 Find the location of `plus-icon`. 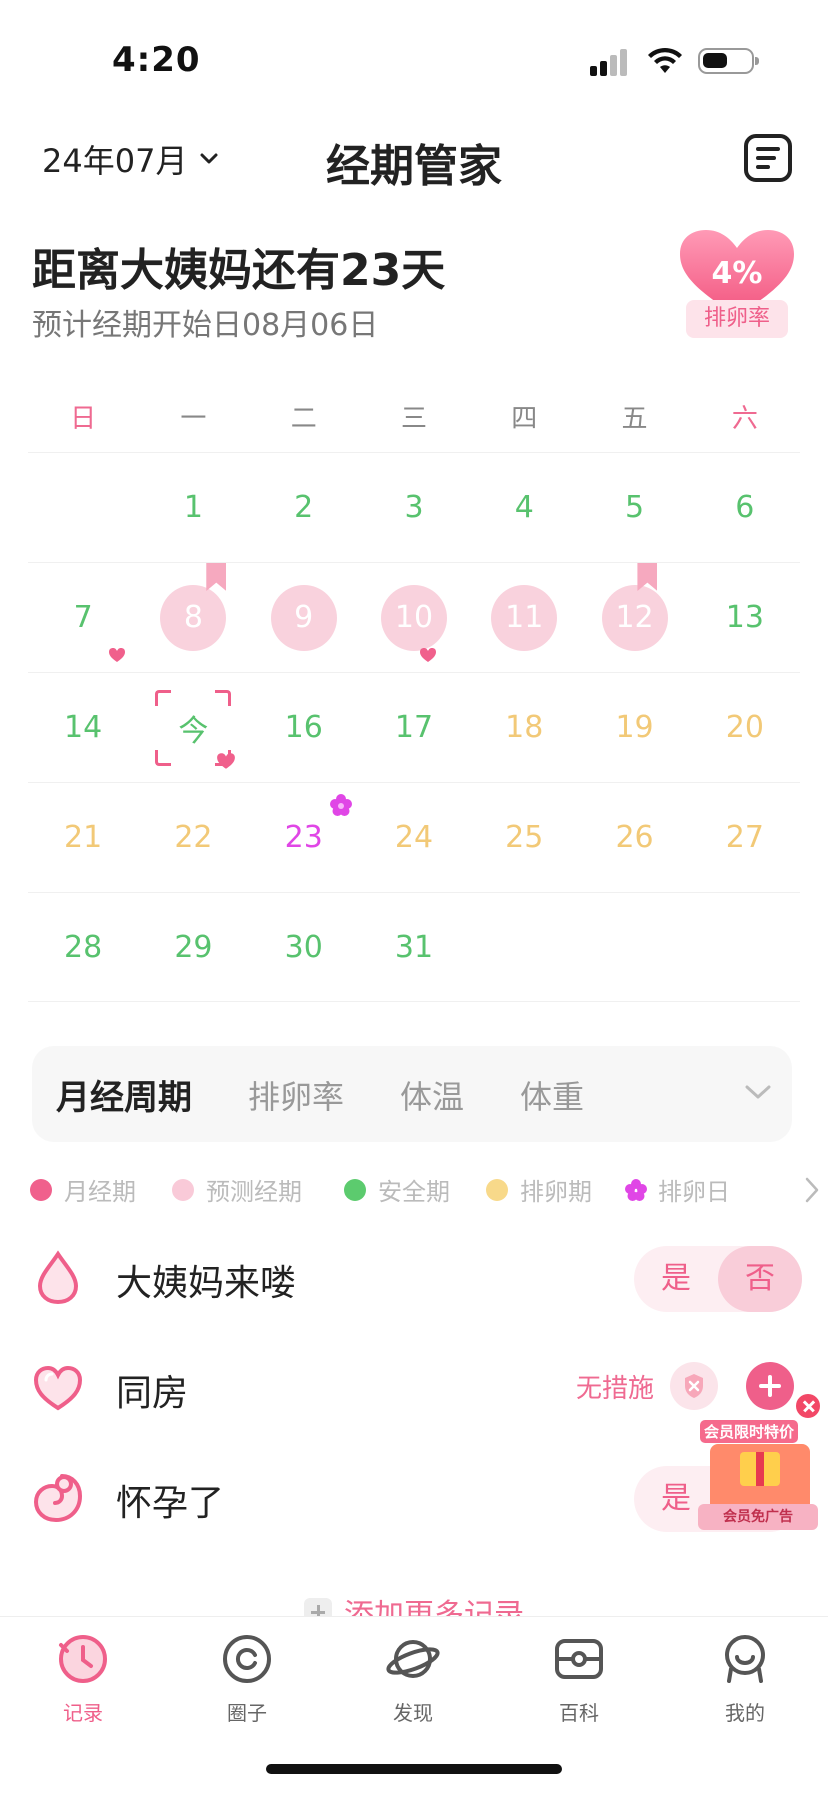

plus-icon is located at coordinates (318, 1607).